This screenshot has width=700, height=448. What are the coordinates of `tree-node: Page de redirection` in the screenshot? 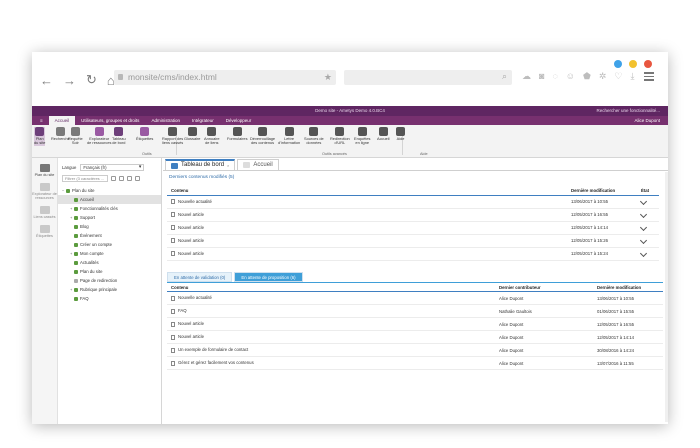 It's located at (109, 280).